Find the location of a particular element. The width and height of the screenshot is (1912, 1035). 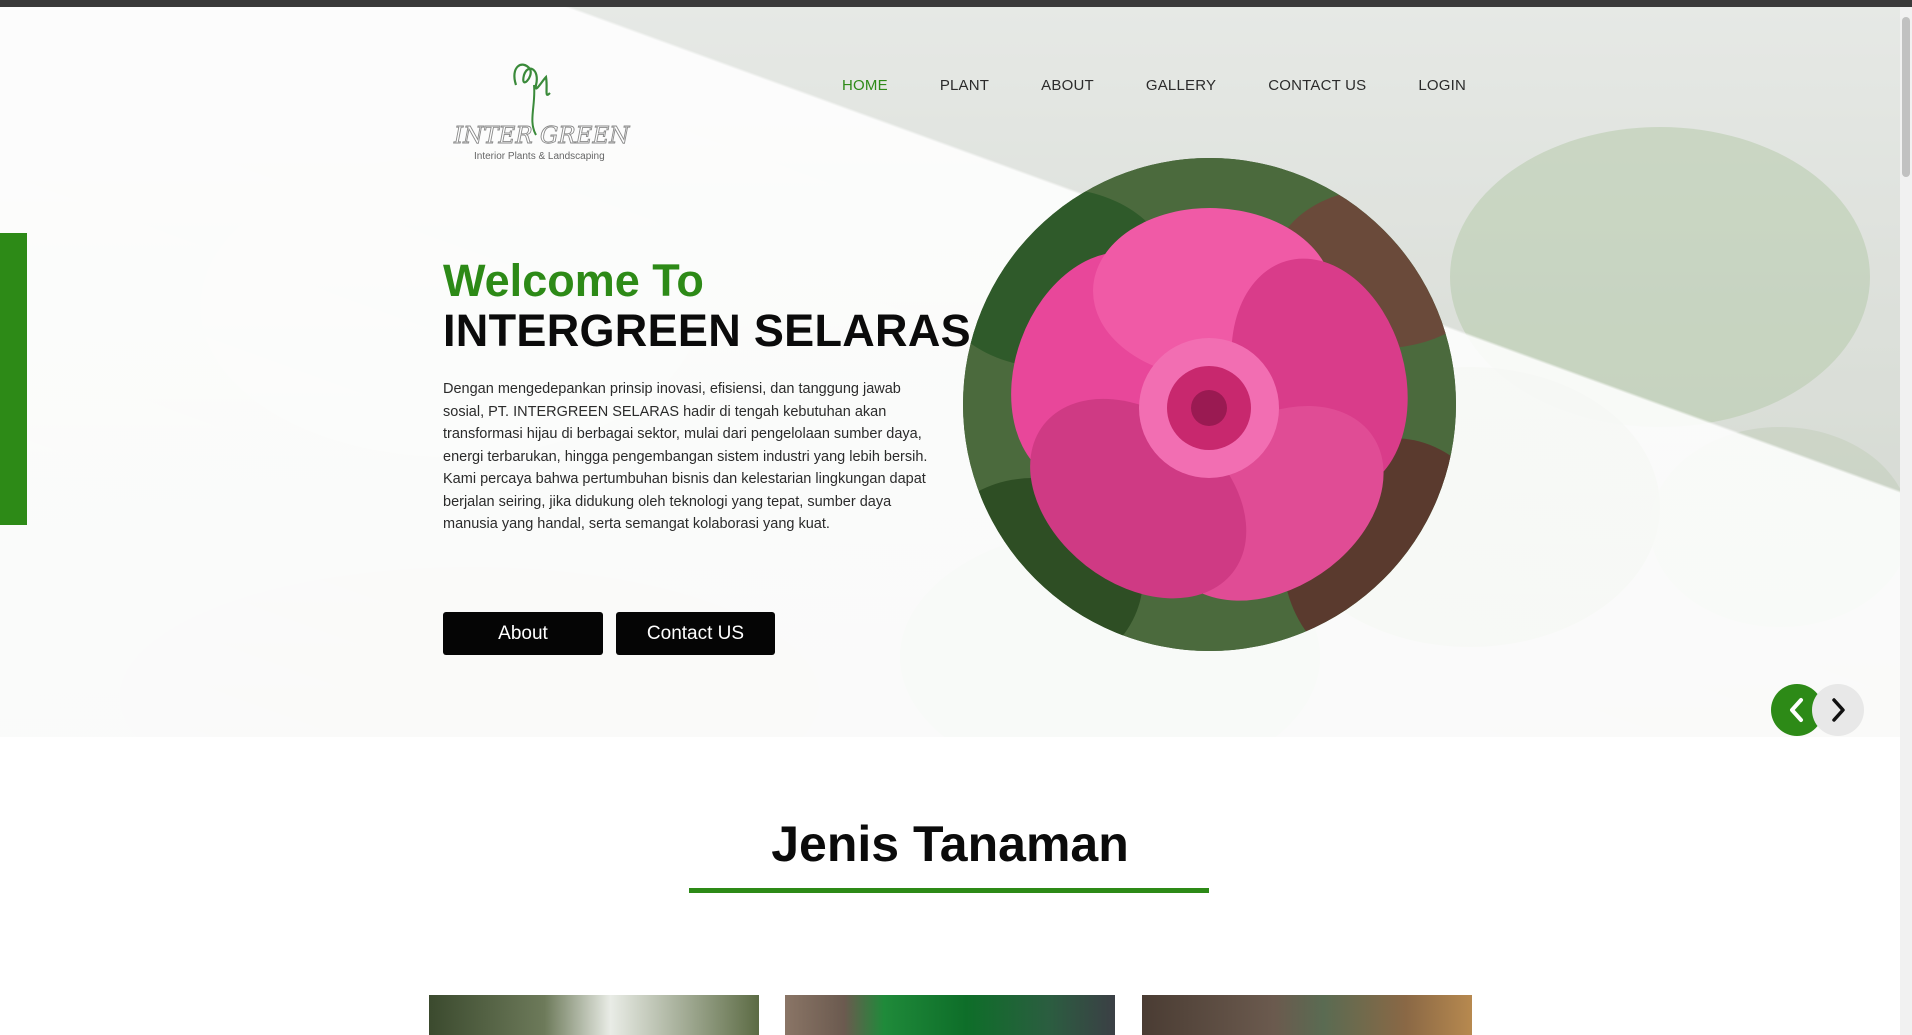

page-scrollbar is located at coordinates (1906, 521).